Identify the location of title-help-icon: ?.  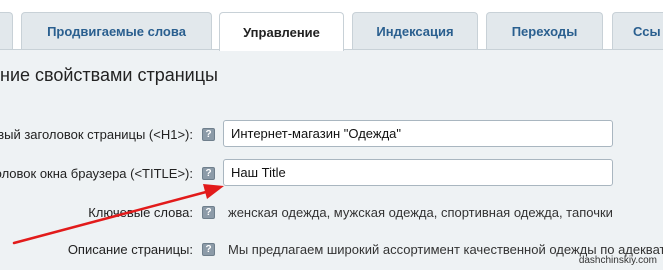
(208, 173).